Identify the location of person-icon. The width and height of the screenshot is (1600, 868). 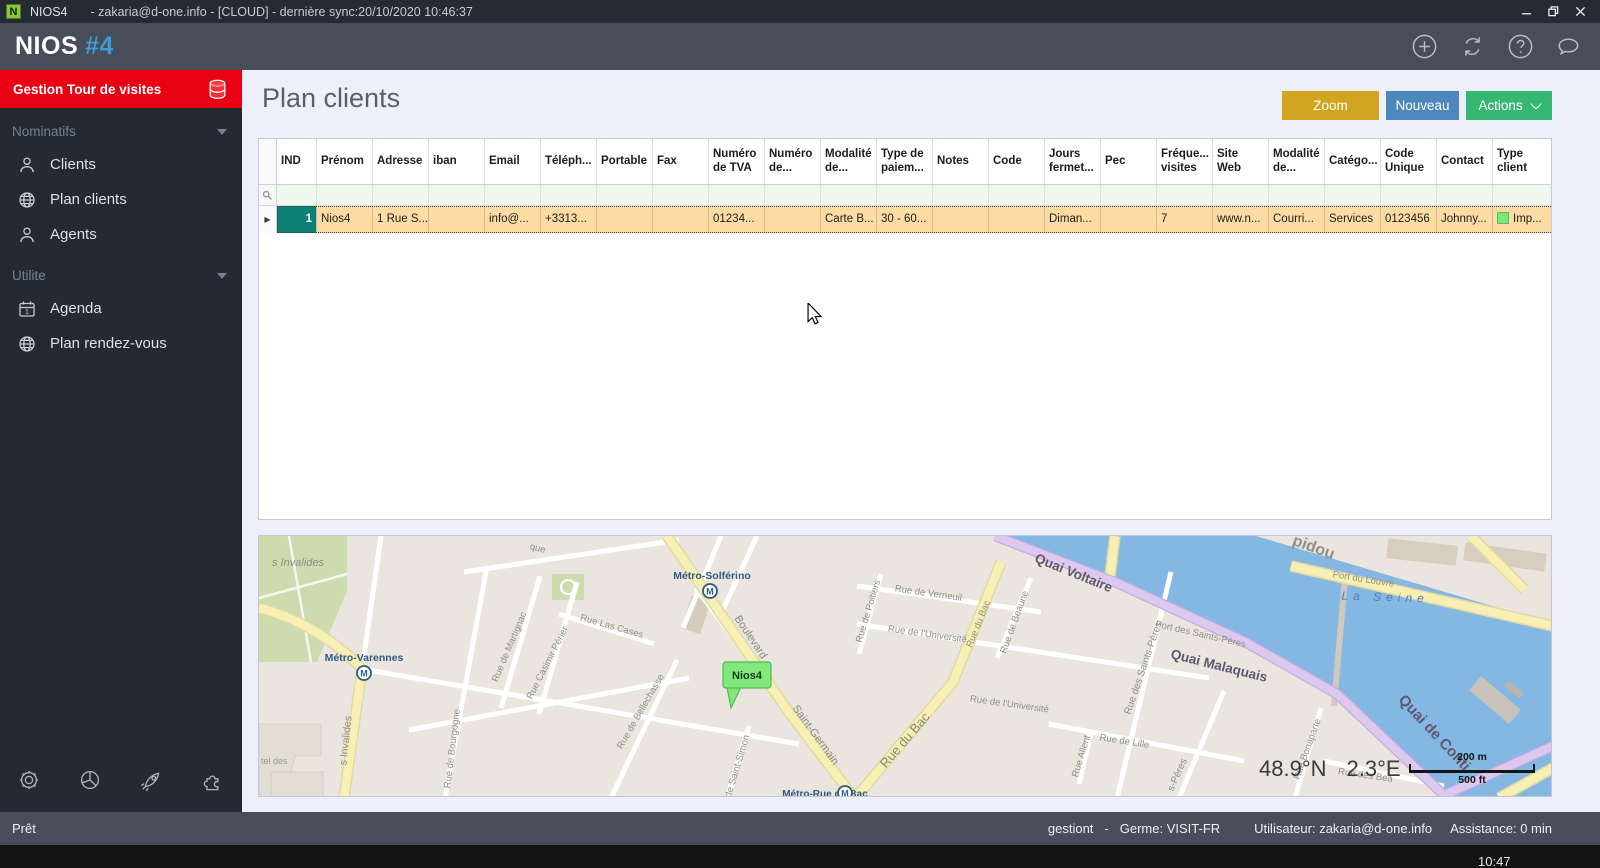
(27, 235).